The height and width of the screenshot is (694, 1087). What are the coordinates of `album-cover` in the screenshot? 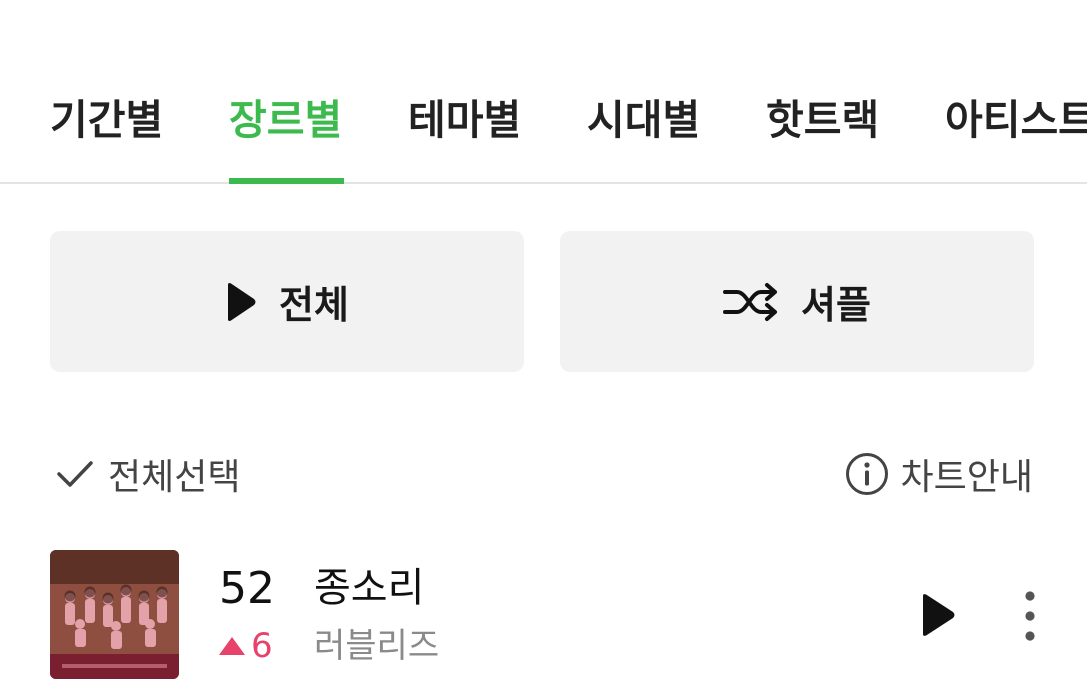 It's located at (114, 614).